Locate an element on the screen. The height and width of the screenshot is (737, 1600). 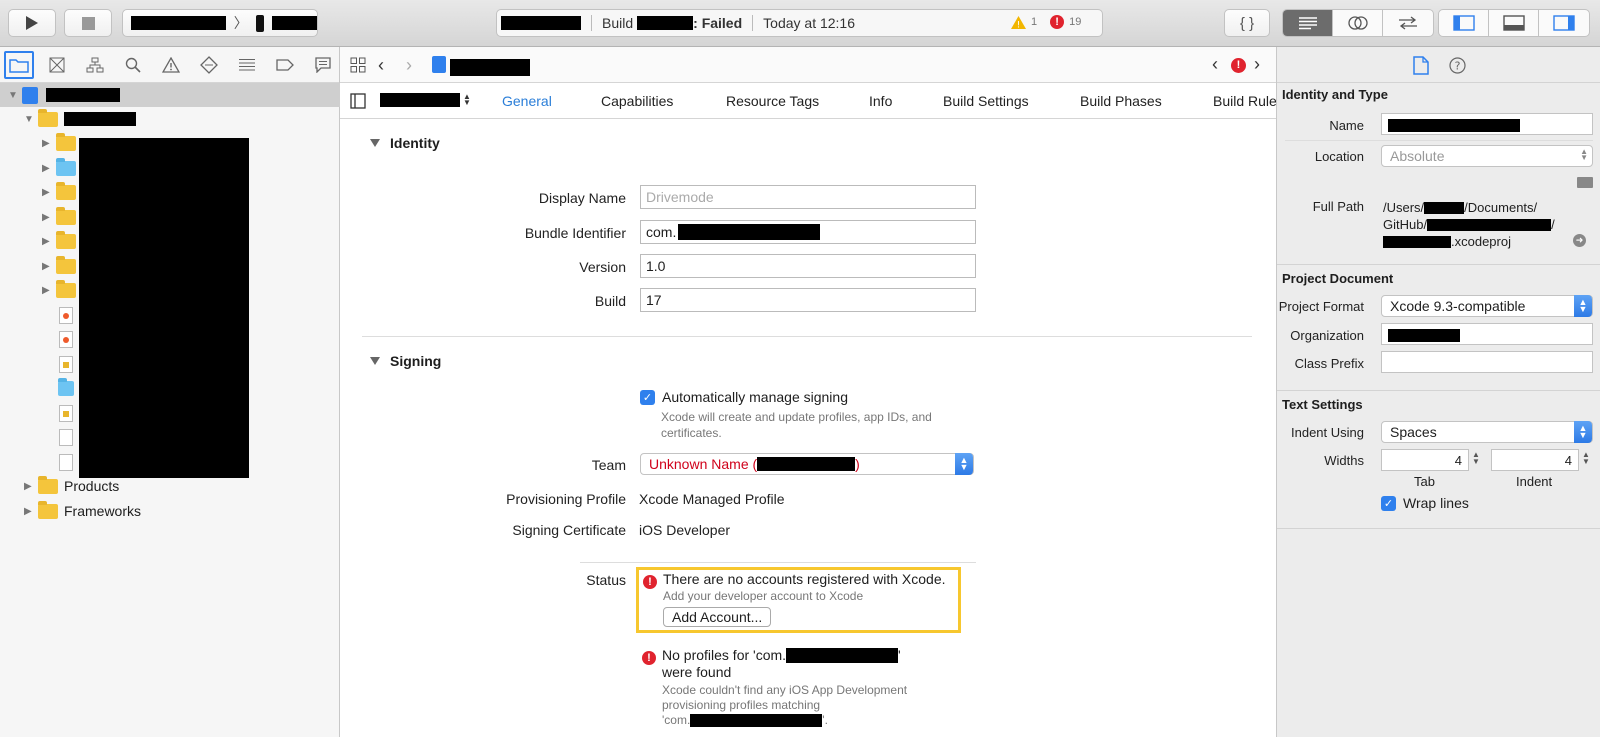
speech-bubble-icon is located at coordinates (323, 64).